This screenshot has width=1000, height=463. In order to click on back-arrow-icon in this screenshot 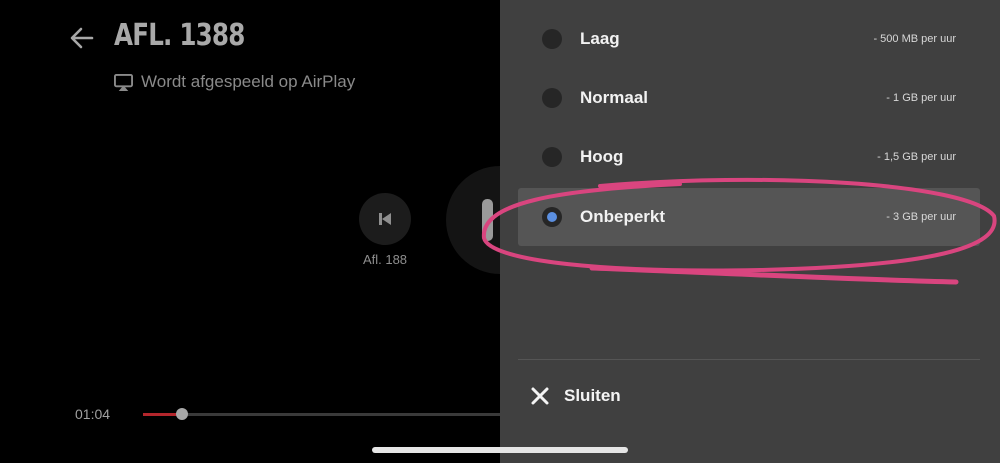, I will do `click(82, 38)`.